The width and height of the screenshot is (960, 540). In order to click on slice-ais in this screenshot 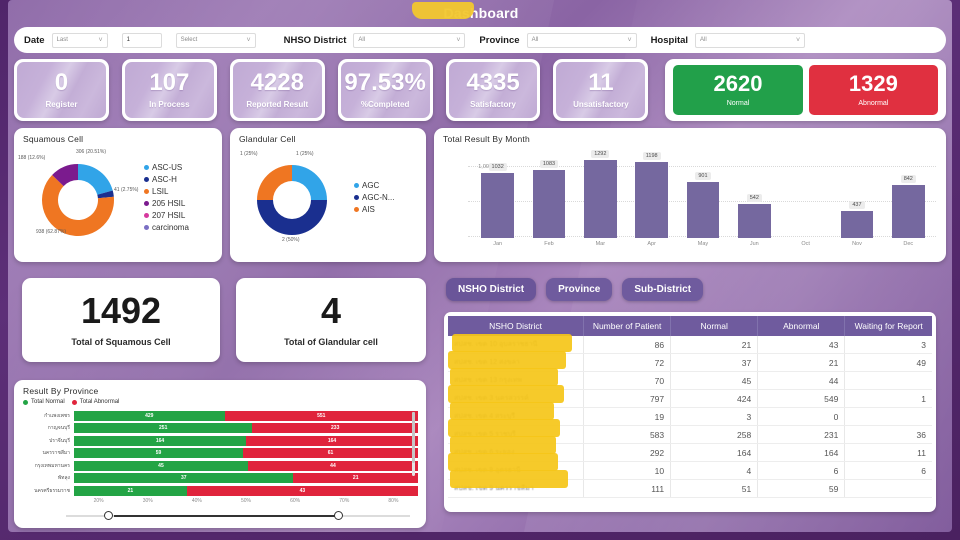, I will do `click(274, 182)`.